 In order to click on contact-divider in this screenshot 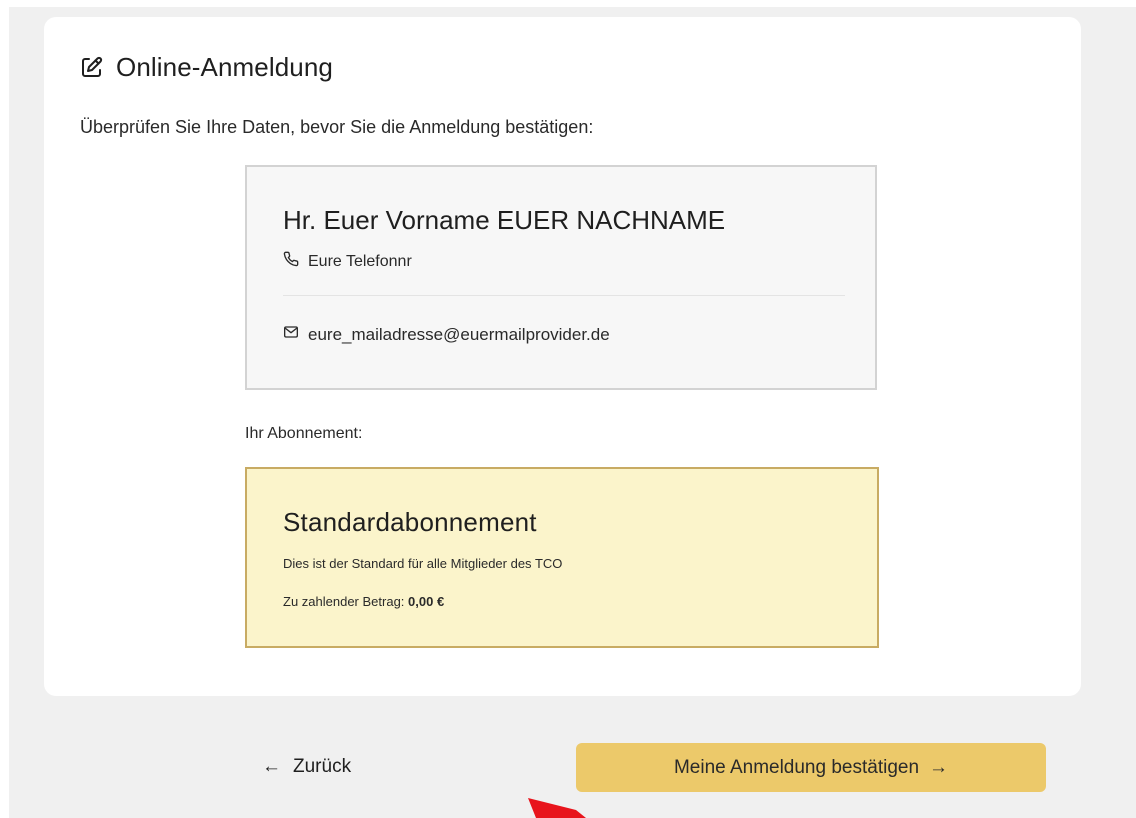, I will do `click(564, 295)`.